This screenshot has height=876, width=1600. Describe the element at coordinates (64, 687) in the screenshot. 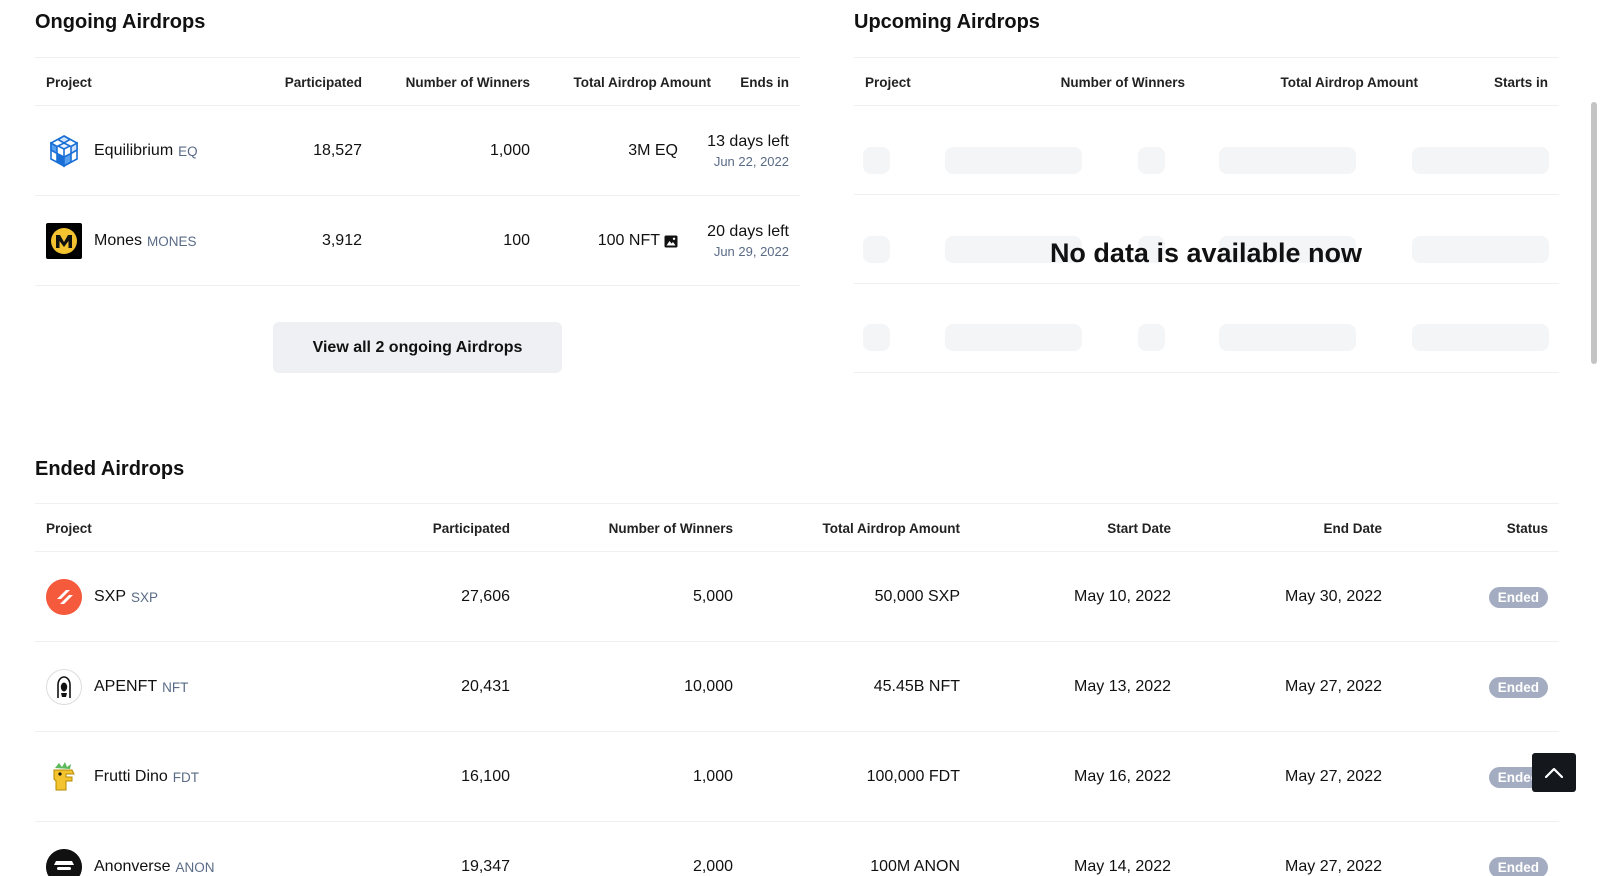

I see `apenft-logo-icon` at that location.